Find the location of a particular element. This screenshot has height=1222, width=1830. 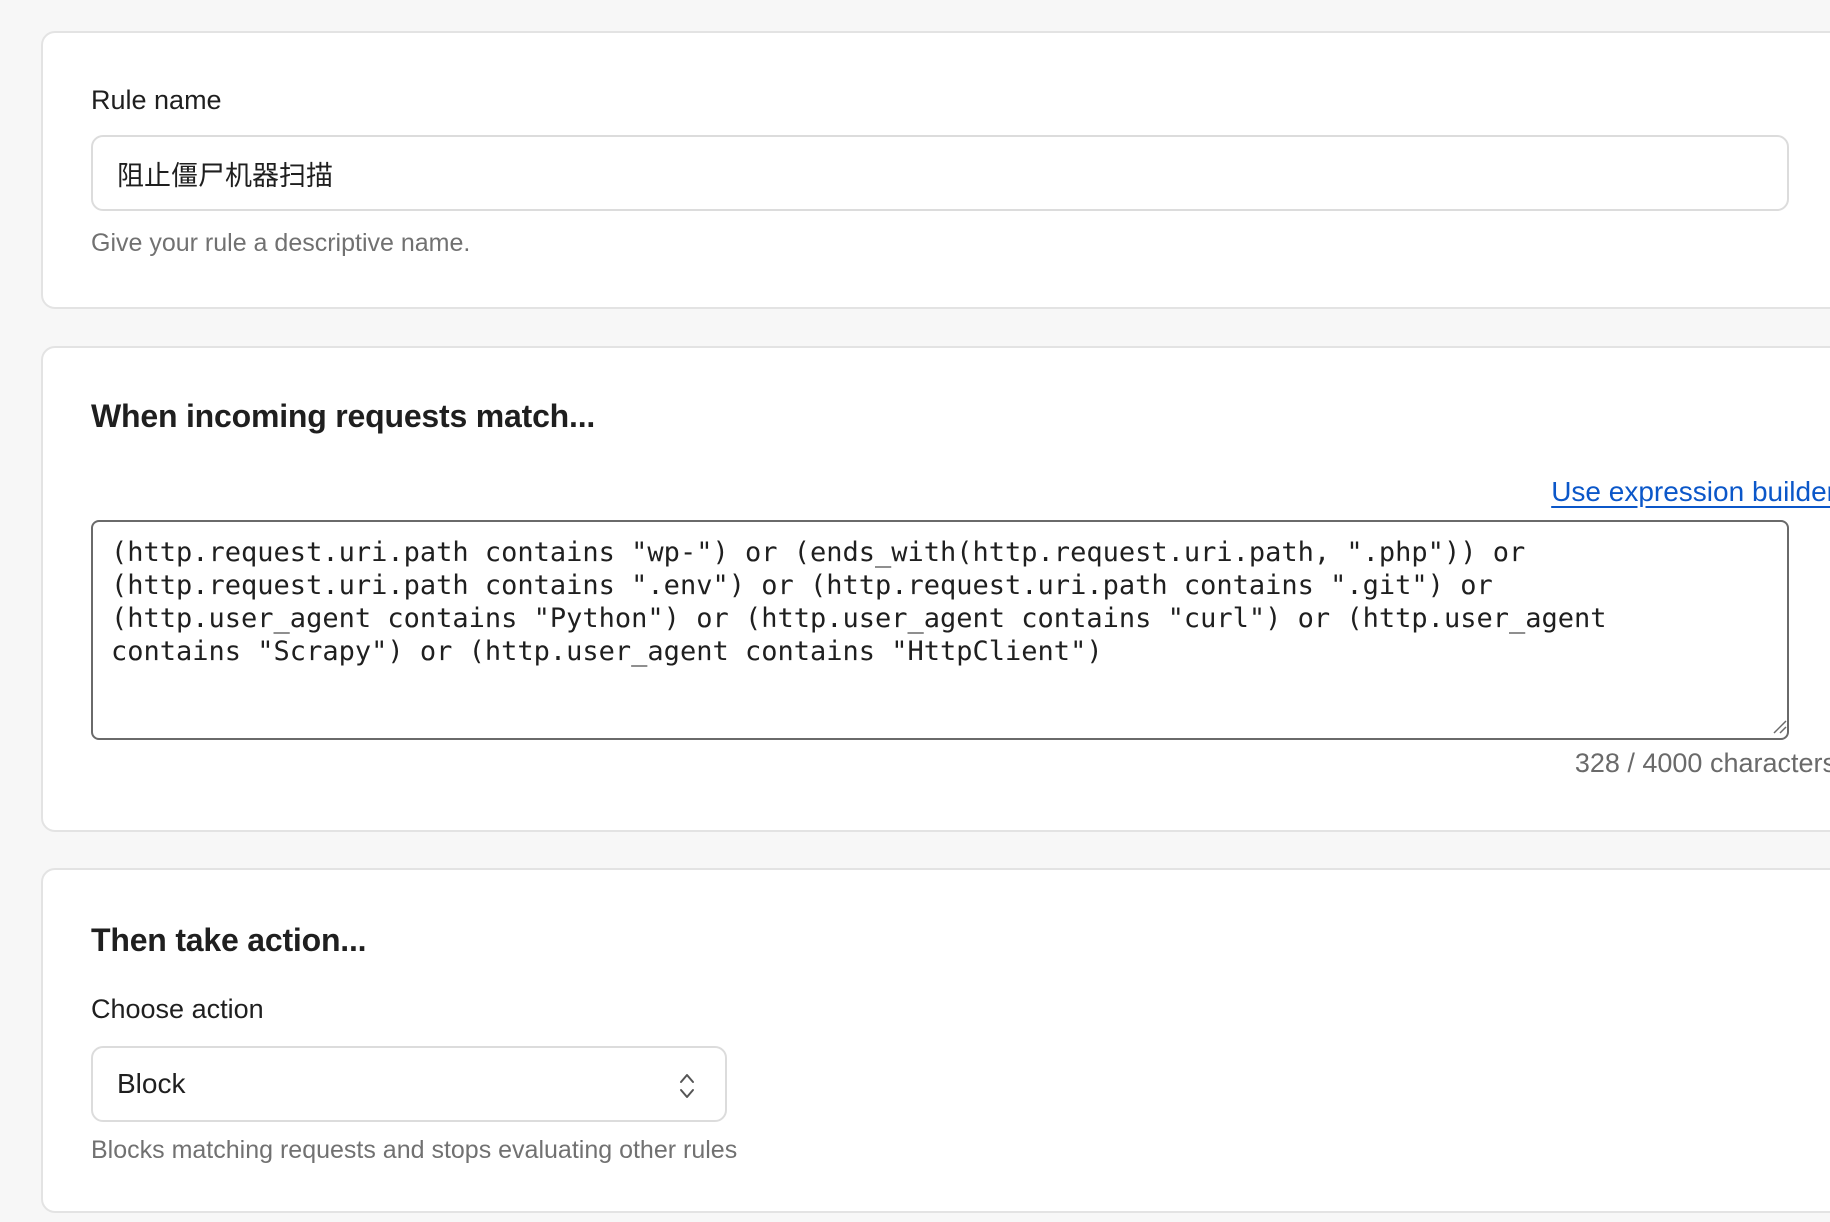

character-count: 328 / 4000 characters is located at coordinates (1702, 763).